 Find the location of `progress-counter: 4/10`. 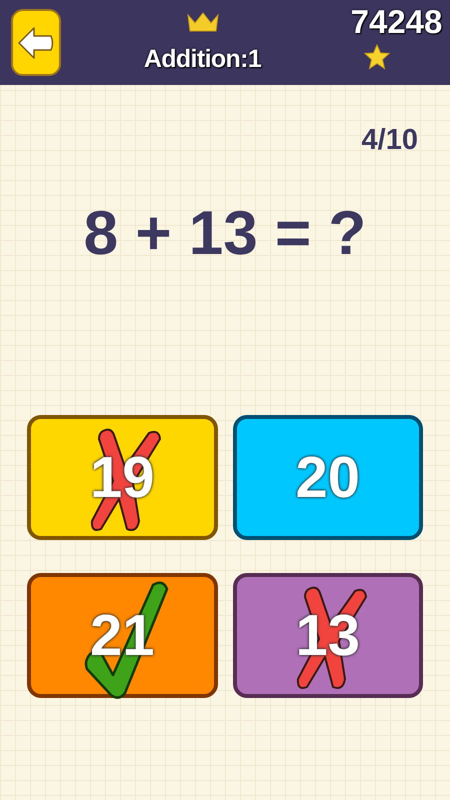

progress-counter: 4/10 is located at coordinates (390, 140).